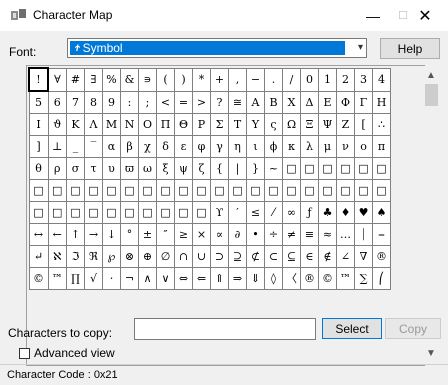 The width and height of the screenshot is (448, 385). What do you see at coordinates (345, 102) in the screenshot?
I see `character-cell: Φ` at bounding box center [345, 102].